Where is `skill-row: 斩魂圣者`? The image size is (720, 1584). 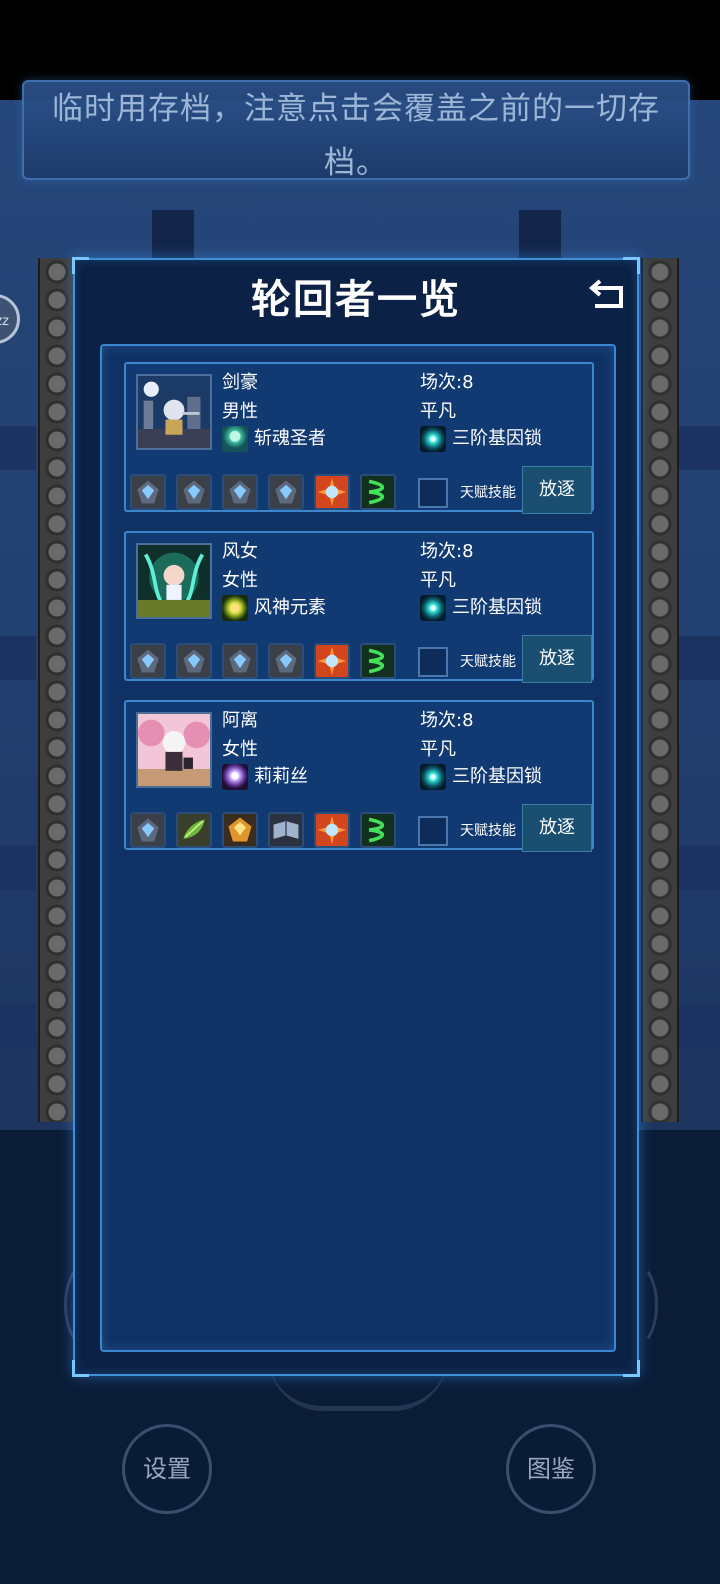 skill-row: 斩魂圣者 is located at coordinates (274, 439).